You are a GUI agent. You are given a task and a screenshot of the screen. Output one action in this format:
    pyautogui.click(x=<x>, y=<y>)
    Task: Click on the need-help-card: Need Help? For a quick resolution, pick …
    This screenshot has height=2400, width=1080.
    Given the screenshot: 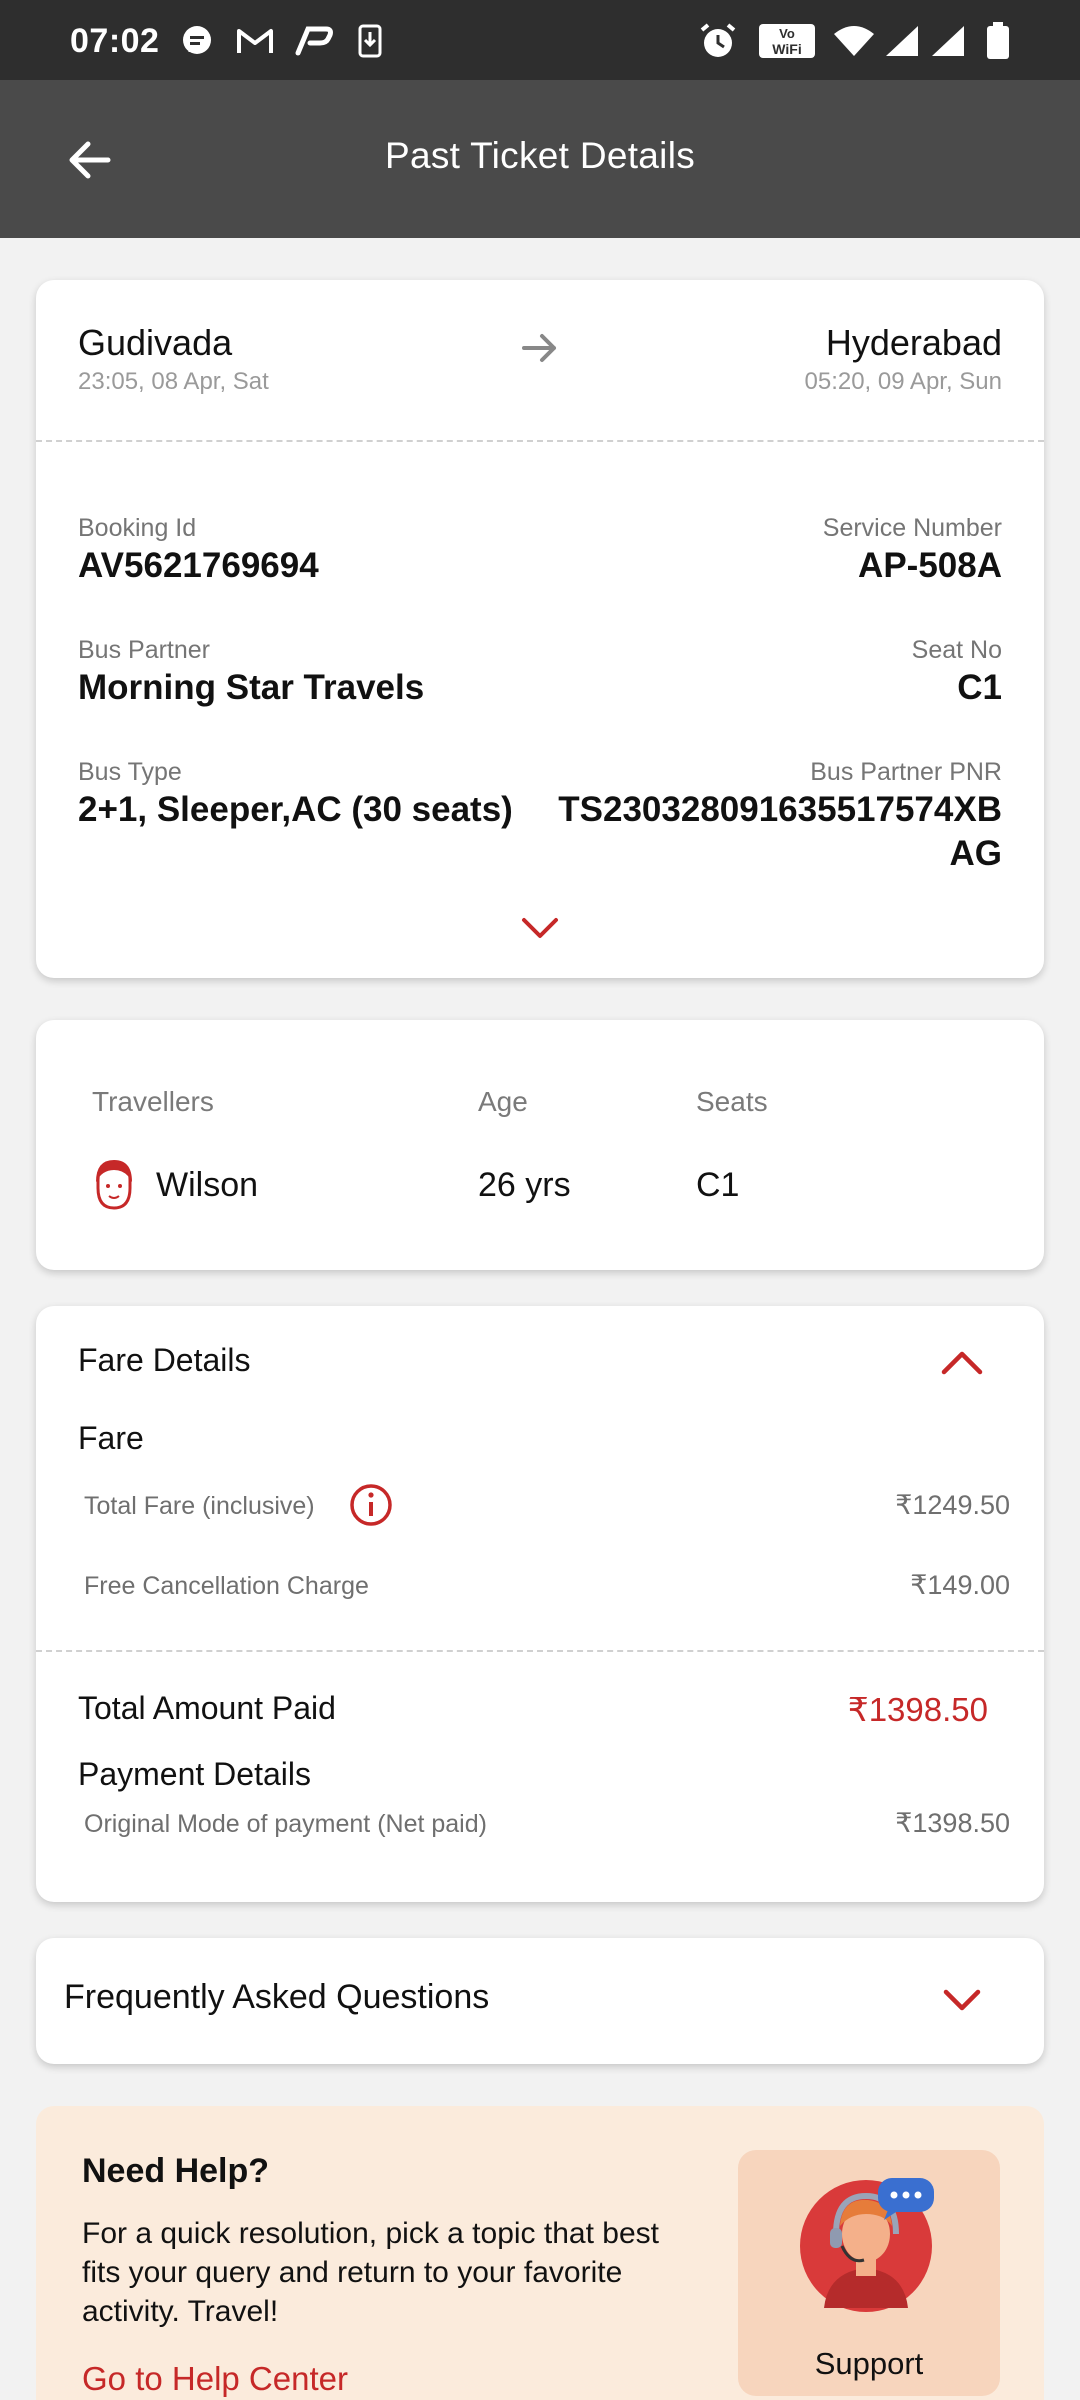 What is the action you would take?
    pyautogui.click(x=540, y=2253)
    